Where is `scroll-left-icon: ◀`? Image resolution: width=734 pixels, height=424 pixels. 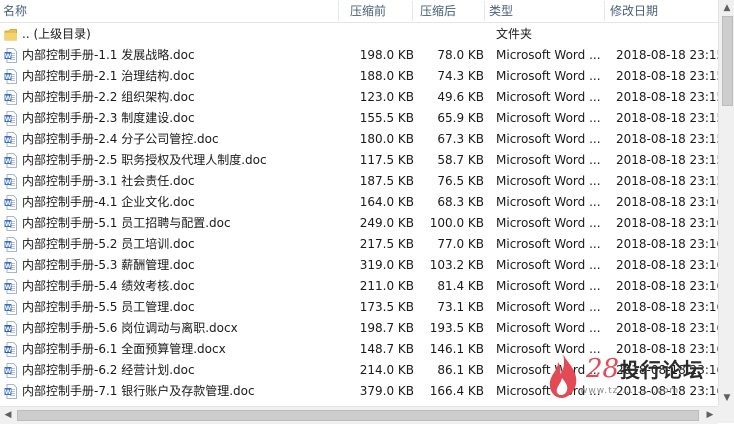 scroll-left-icon: ◀ is located at coordinates (8, 415).